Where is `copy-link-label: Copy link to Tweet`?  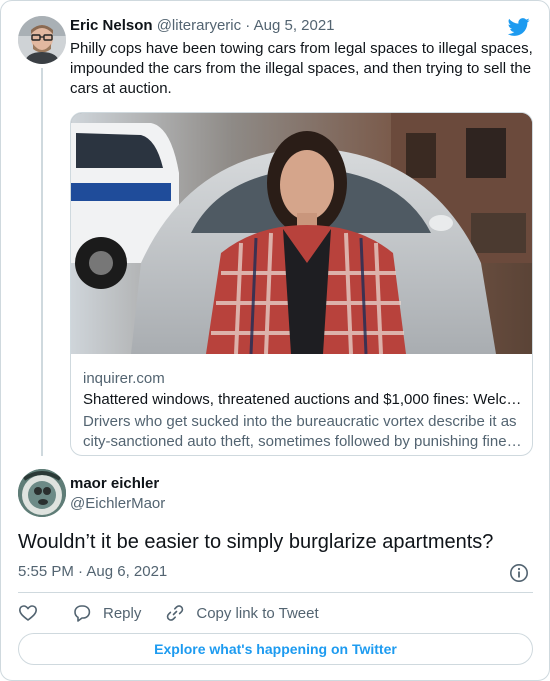 copy-link-label: Copy link to Tweet is located at coordinates (257, 613).